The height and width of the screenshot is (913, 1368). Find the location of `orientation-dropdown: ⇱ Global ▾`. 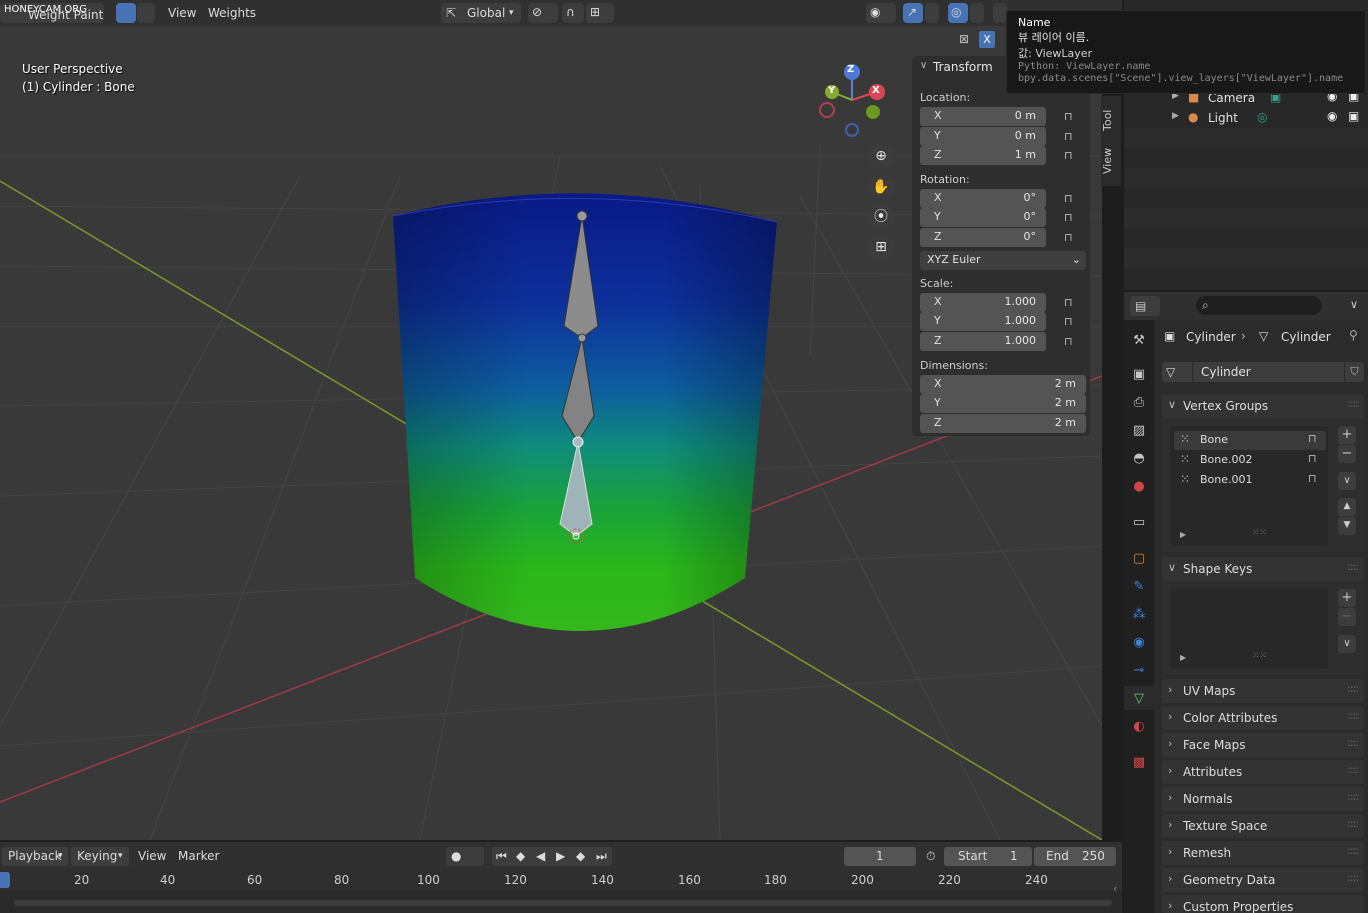

orientation-dropdown: ⇱ Global ▾ is located at coordinates (481, 13).